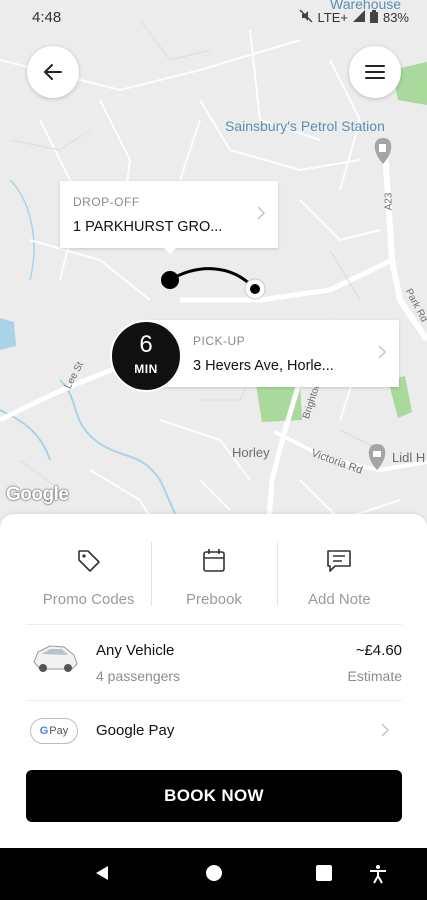  I want to click on dropoff-label: DROP-OFF, so click(106, 202).